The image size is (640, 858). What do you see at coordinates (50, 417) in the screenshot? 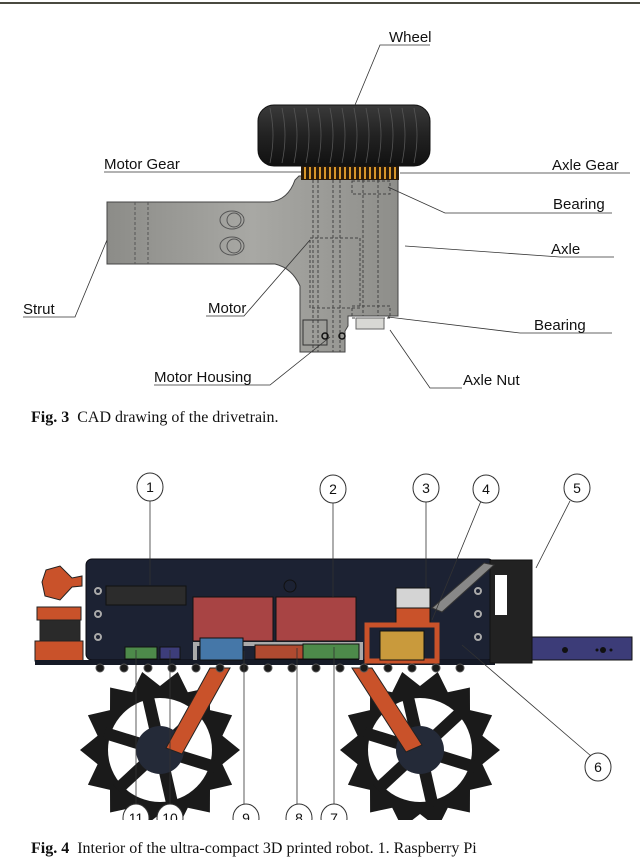
I see `figure-3-caption-label: Fig. 3` at bounding box center [50, 417].